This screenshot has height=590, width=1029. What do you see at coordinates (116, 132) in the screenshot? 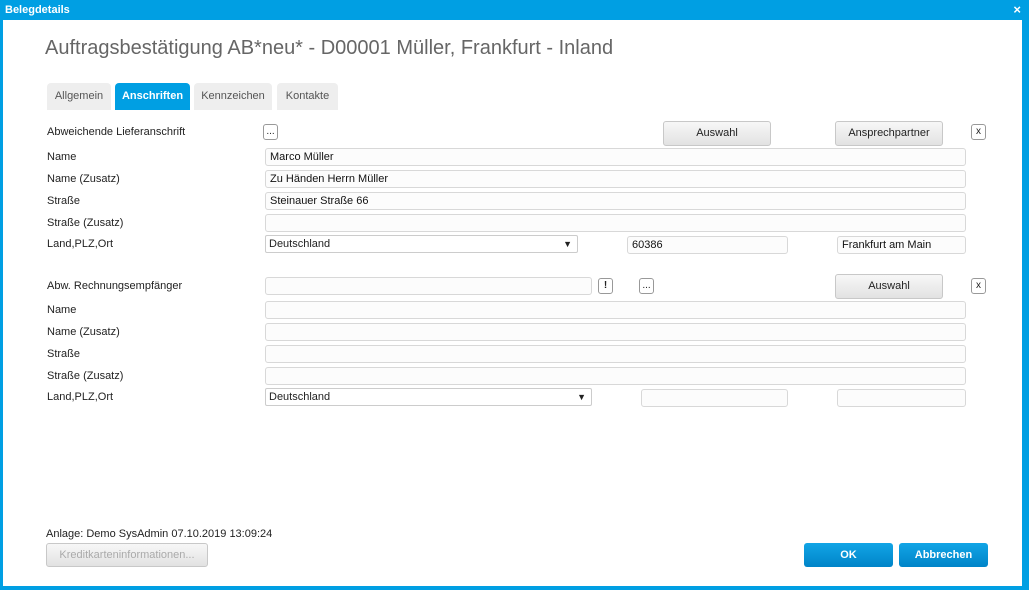
I see `delivery-section-label: Abweichende Lieferanschrift` at bounding box center [116, 132].